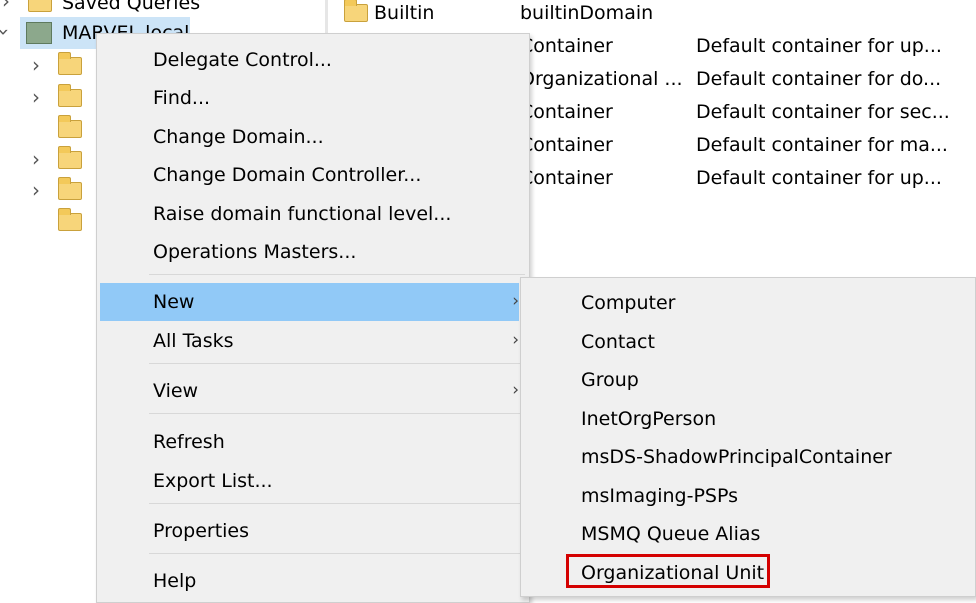 The height and width of the screenshot is (603, 976). I want to click on menu-item-label: Refresh, so click(189, 442).